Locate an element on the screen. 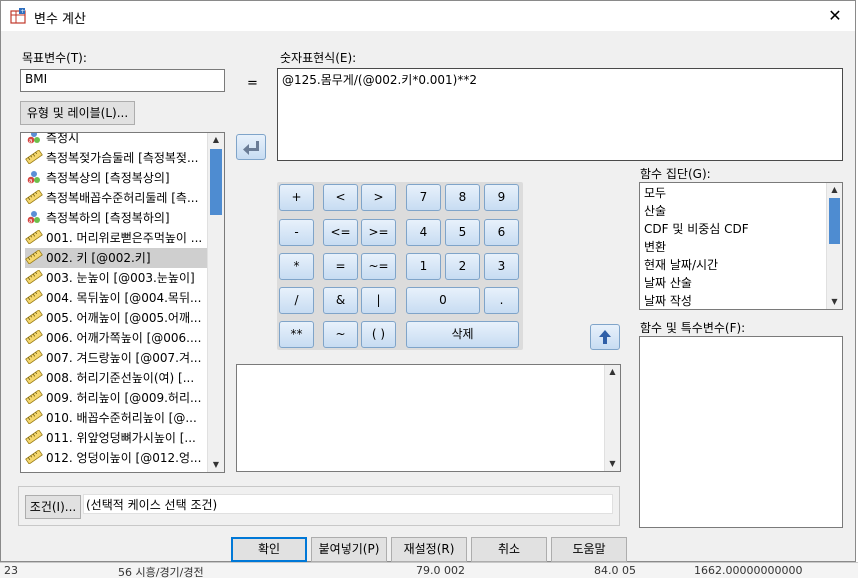 The height and width of the screenshot is (578, 858). list-item: a 측정시 is located at coordinates (116, 140).